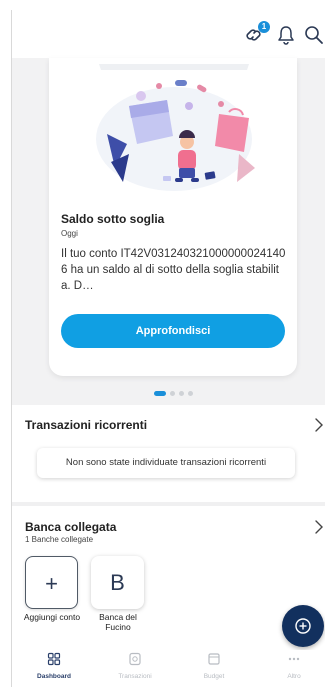 The width and height of the screenshot is (325, 687). Describe the element at coordinates (86, 425) in the screenshot. I see `recurring-title: Transazioni ricorrenti` at that location.